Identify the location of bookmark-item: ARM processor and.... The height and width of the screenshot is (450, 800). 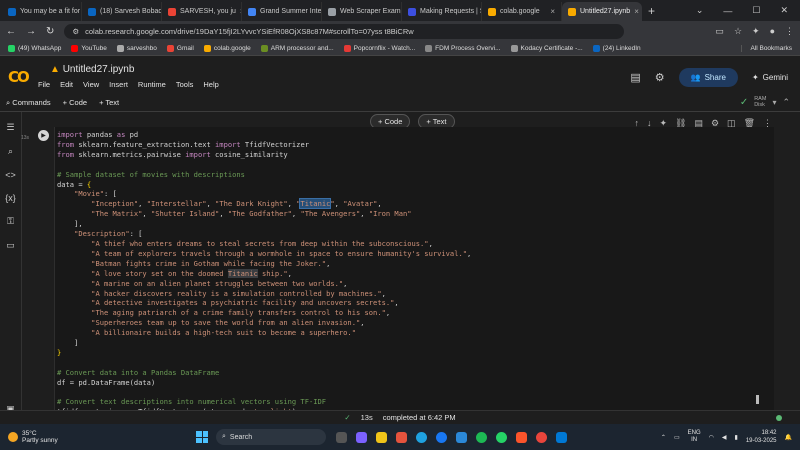
(297, 48).